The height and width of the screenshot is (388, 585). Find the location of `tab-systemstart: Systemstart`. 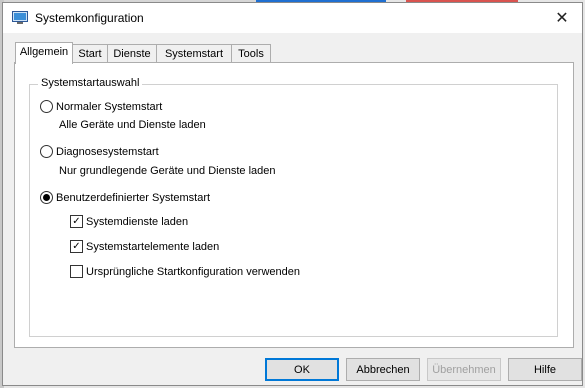

tab-systemstart: Systemstart is located at coordinates (194, 53).